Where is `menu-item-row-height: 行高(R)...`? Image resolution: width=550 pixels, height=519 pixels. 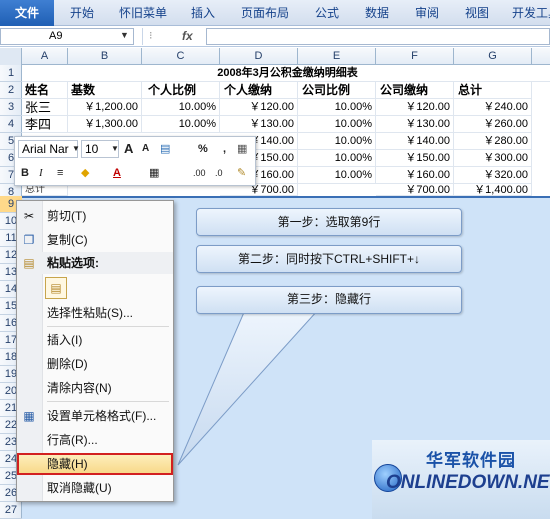
menu-item-row-height: 行高(R)... is located at coordinates (95, 440).